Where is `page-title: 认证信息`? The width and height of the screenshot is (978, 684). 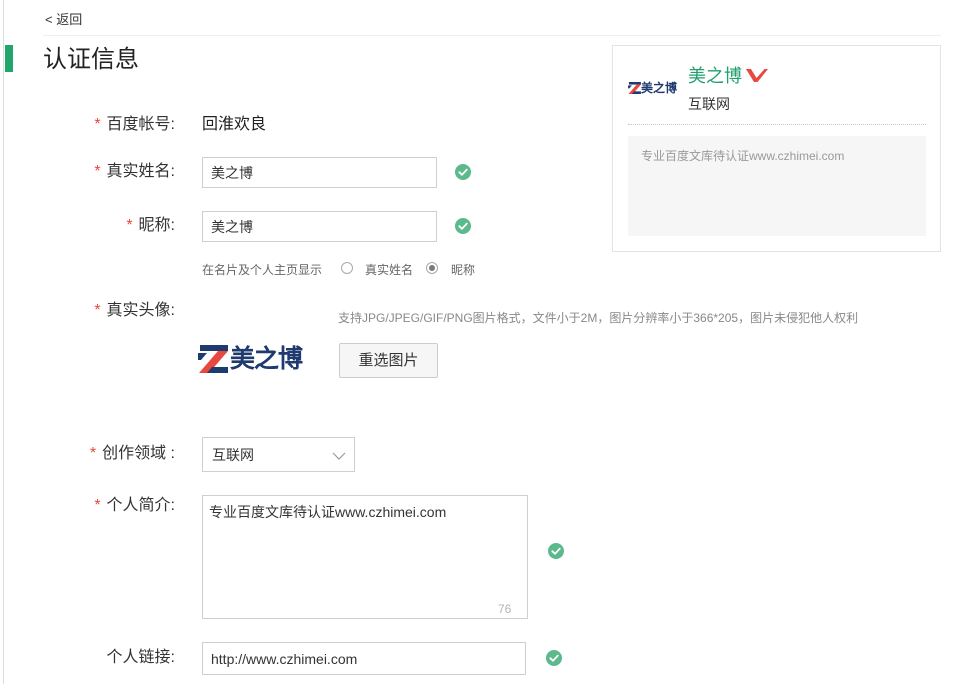 page-title: 认证信息 is located at coordinates (91, 59).